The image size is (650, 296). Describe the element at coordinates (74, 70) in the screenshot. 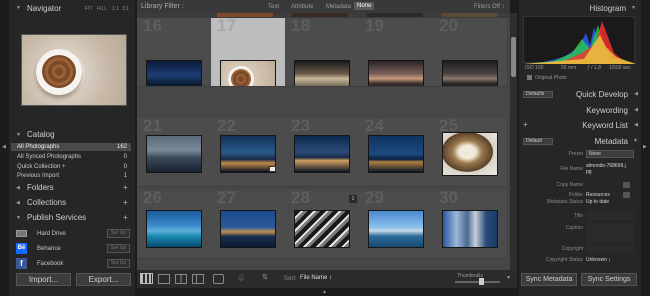

I see `navigator-preview` at that location.